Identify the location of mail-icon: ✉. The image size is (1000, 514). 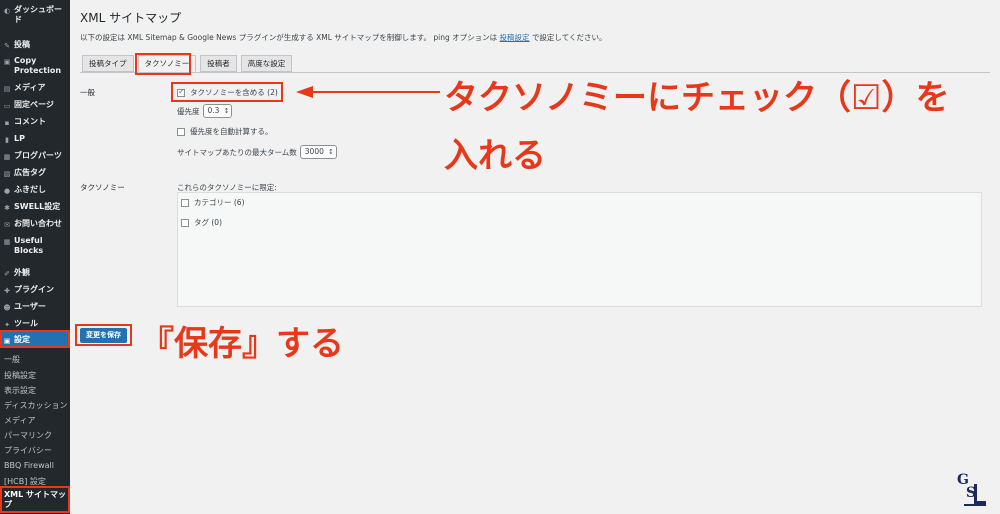
(7, 225).